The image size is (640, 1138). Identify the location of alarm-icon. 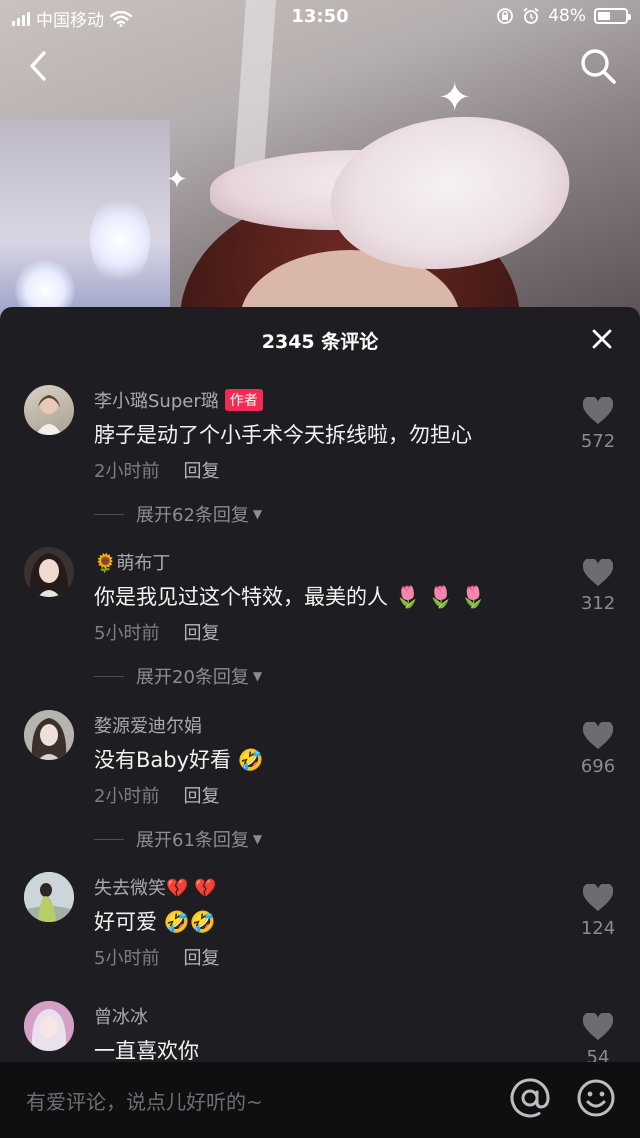
(531, 15).